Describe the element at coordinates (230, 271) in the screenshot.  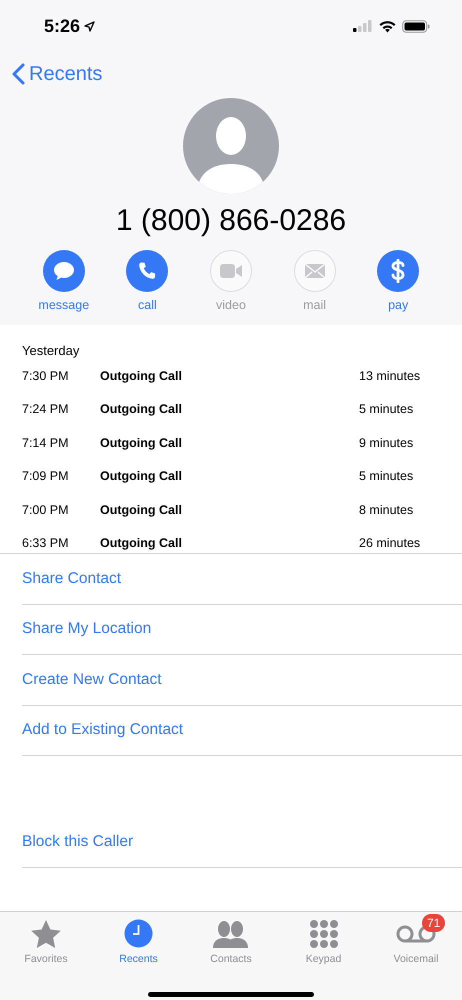
I see `video-camera-icon` at that location.